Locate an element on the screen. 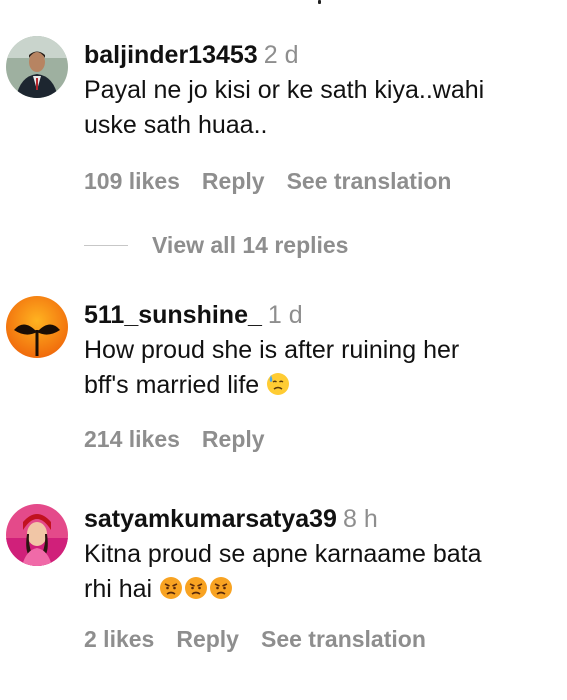  likes-count: 109 likes is located at coordinates (132, 181).